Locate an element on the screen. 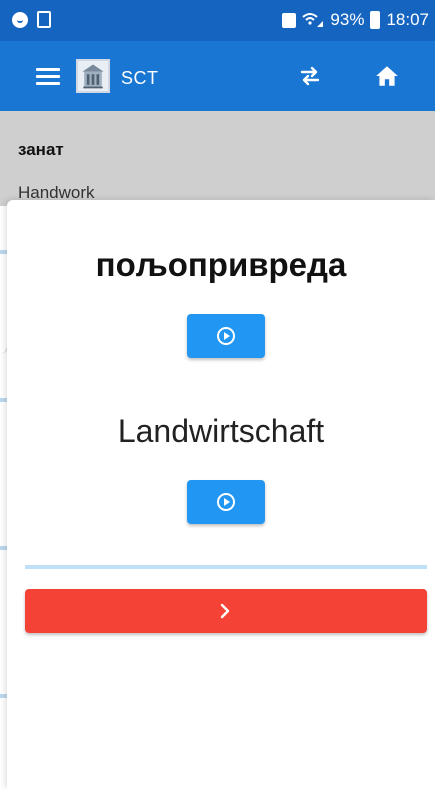  lock-icon is located at coordinates (289, 20).